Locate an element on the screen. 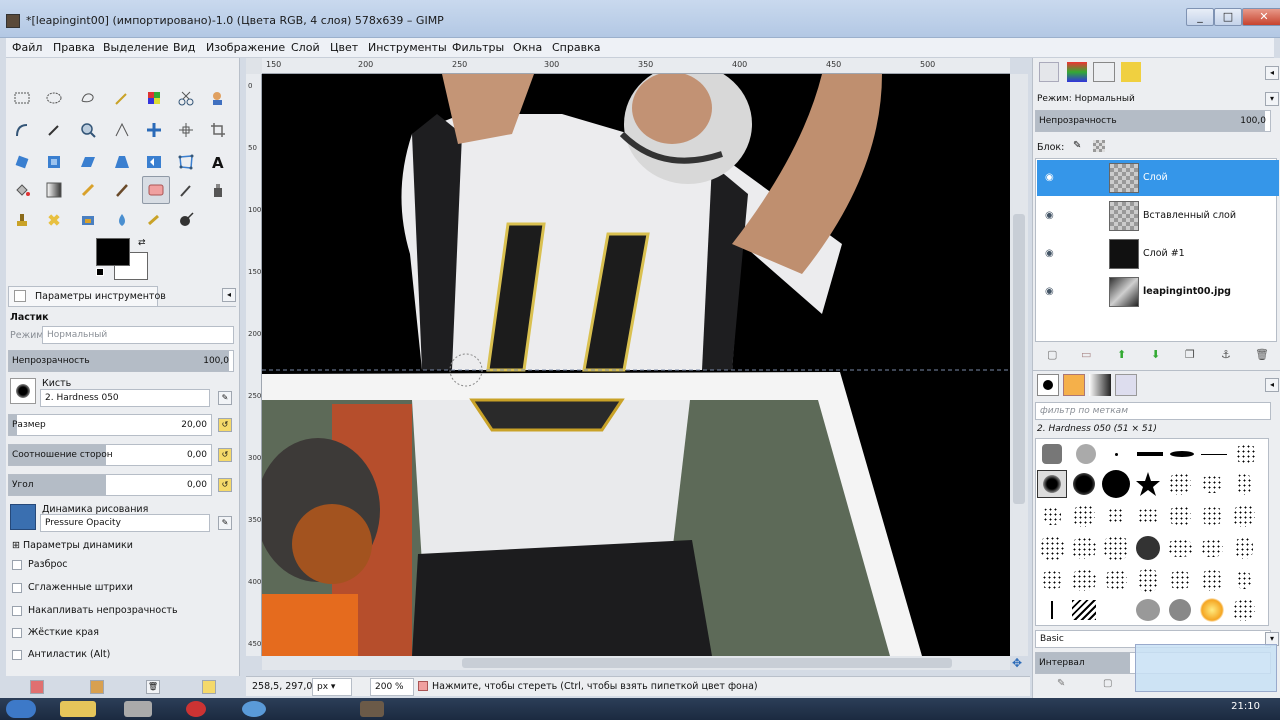 The image size is (1280, 720). vertical-ruler: 0 50 100 150 200 250 300 350 400 450 is located at coordinates (254, 365).